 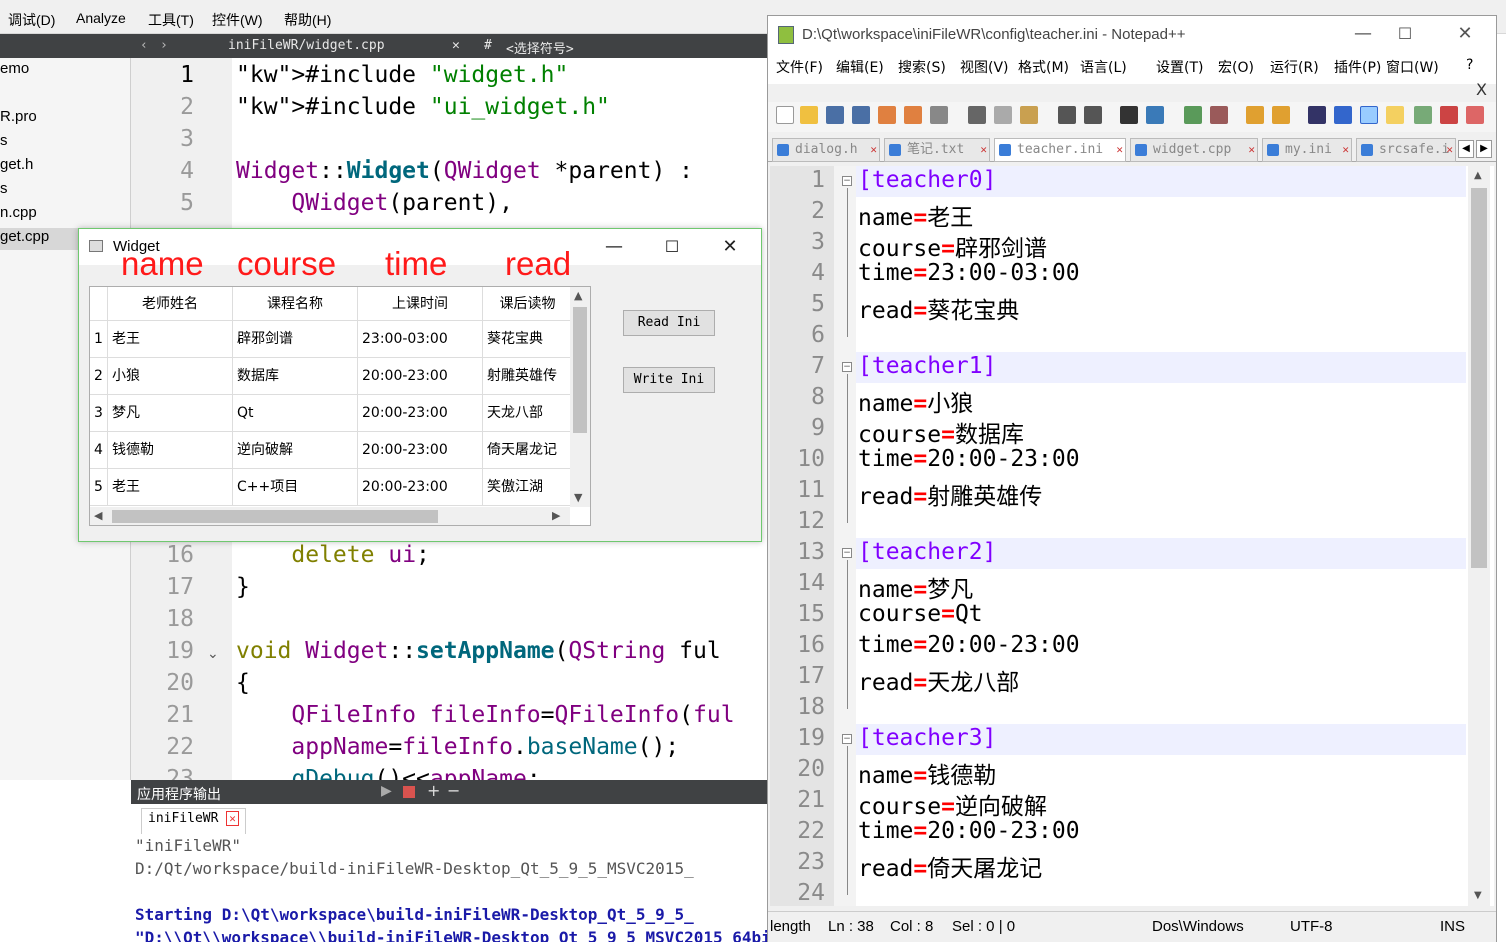 I want to click on function-list-icon, so click(x=1423, y=115).